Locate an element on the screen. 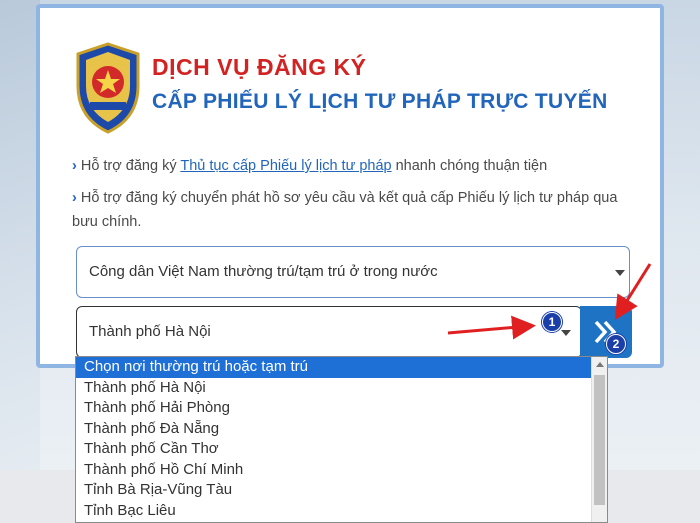 This screenshot has width=700, height=523. annotation-badge-2: 2 is located at coordinates (616, 344).